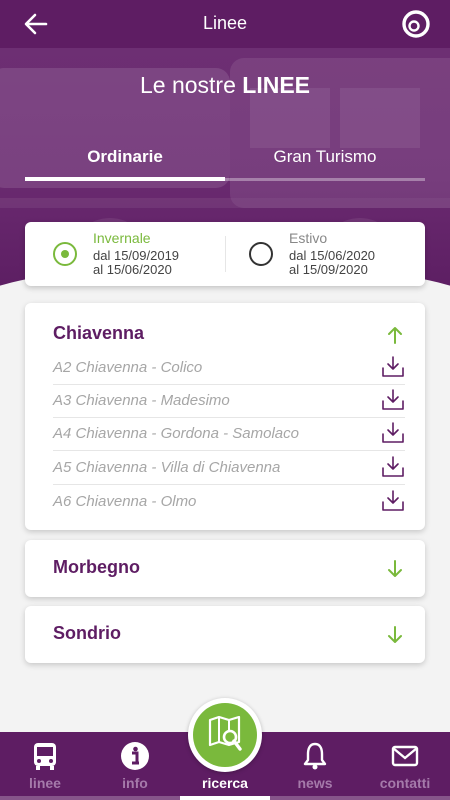  Describe the element at coordinates (125, 501) in the screenshot. I see `line-name: A6 Chiavenna - Olmo` at that location.